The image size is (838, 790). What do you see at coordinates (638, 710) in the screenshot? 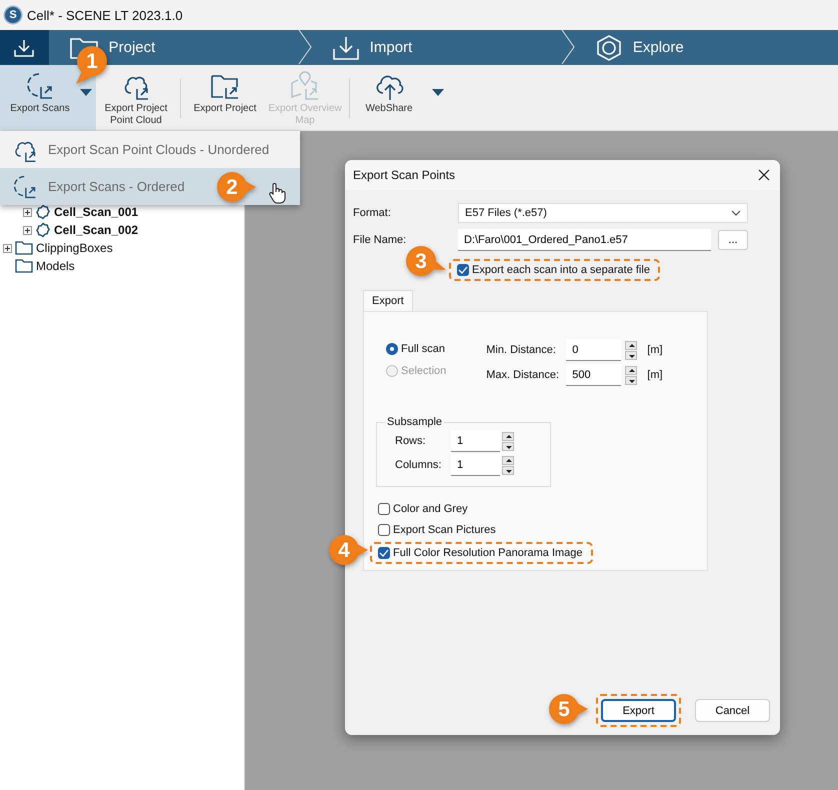
I see `export-button: Export` at bounding box center [638, 710].